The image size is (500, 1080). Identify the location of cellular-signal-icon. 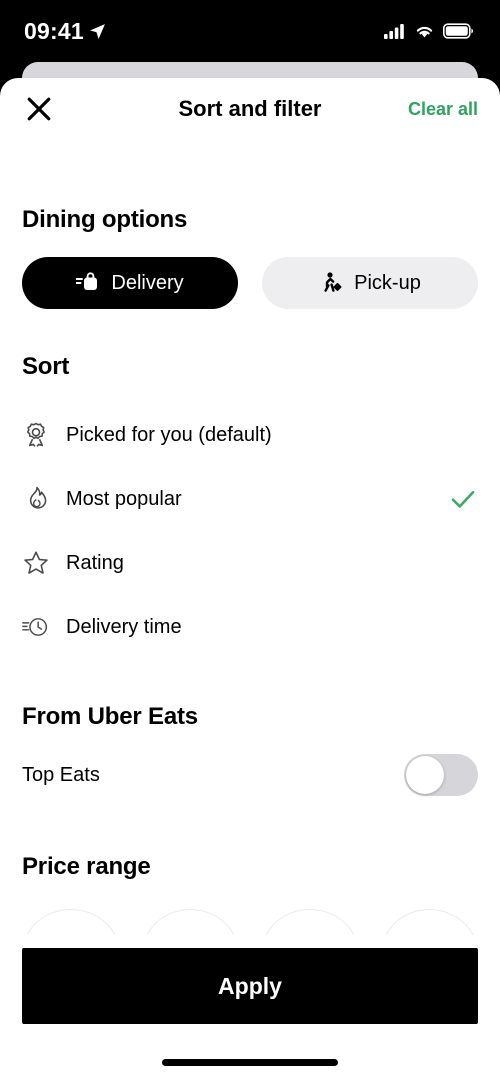
(394, 31).